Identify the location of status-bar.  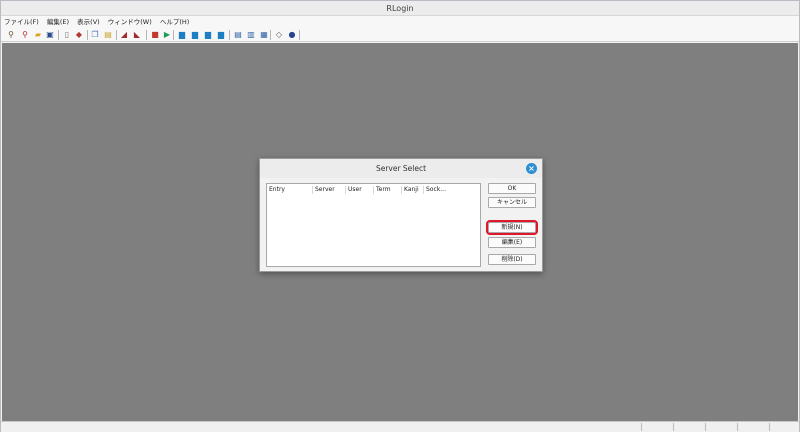
(400, 426).